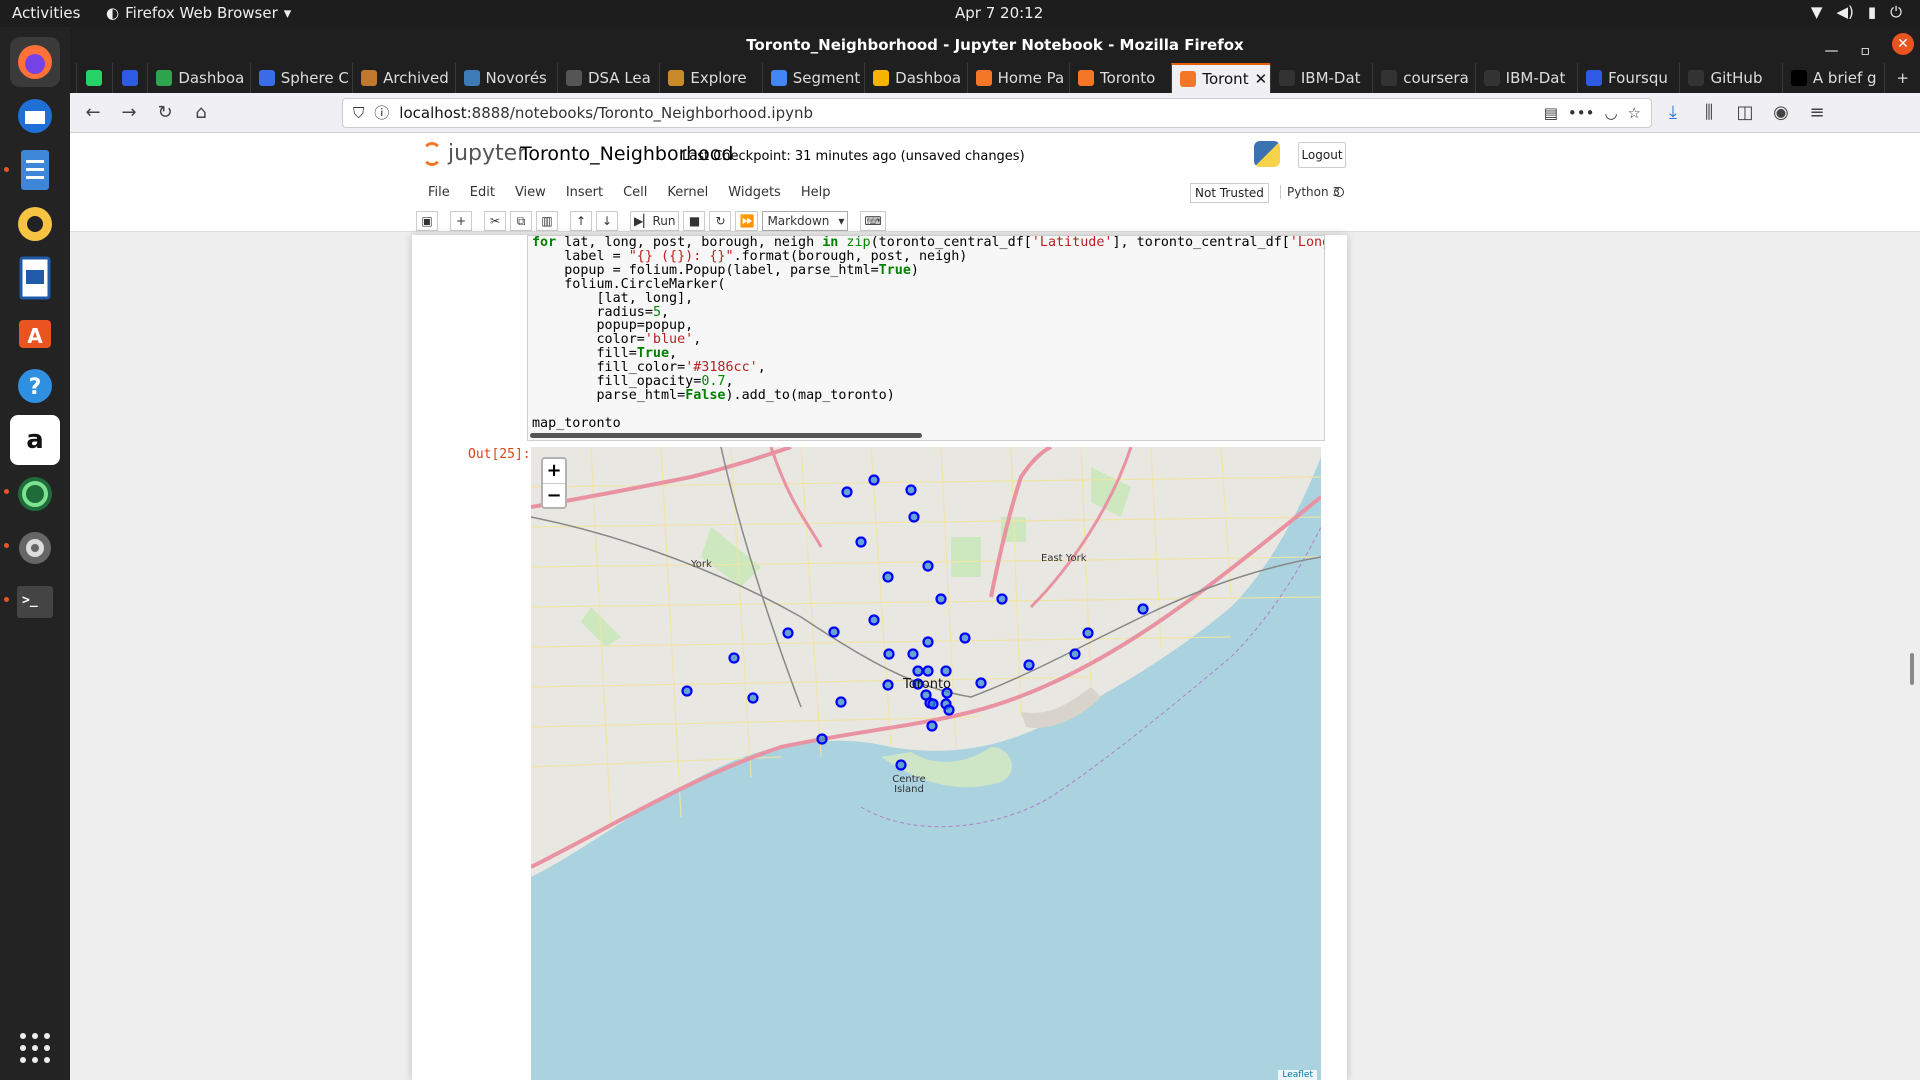 The width and height of the screenshot is (1920, 1080). What do you see at coordinates (1866, 51) in the screenshot?
I see `maximize-icon: ▫` at bounding box center [1866, 51].